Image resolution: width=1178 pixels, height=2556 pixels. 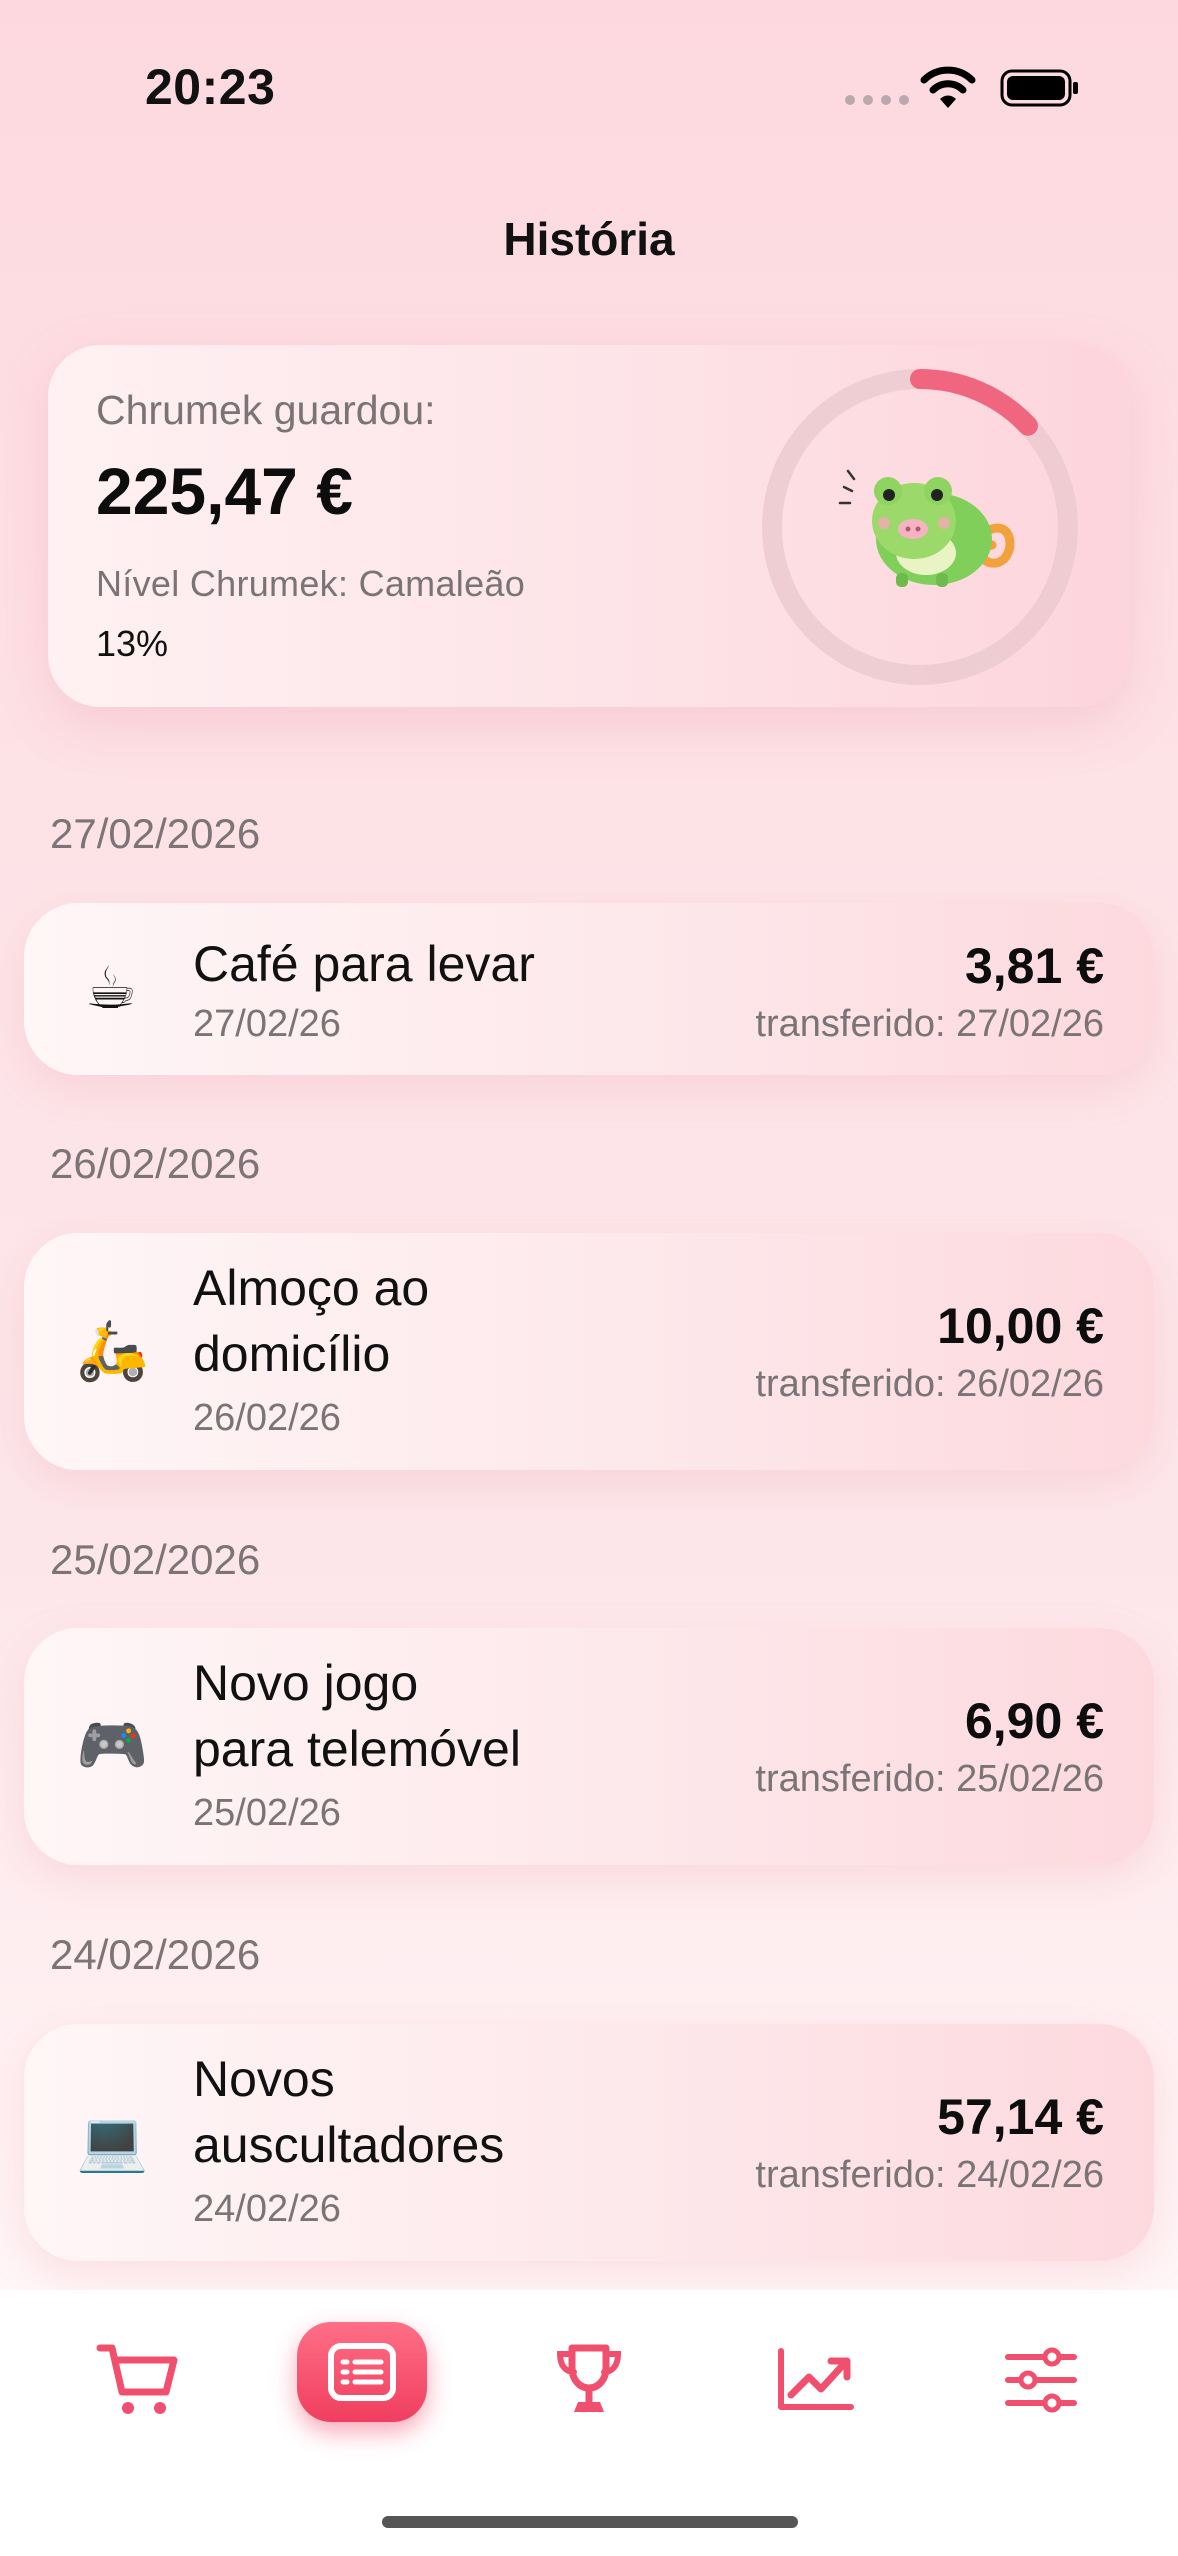 What do you see at coordinates (929, 1779) in the screenshot?
I see `item-transfer-date: transferido: 25/02/26` at bounding box center [929, 1779].